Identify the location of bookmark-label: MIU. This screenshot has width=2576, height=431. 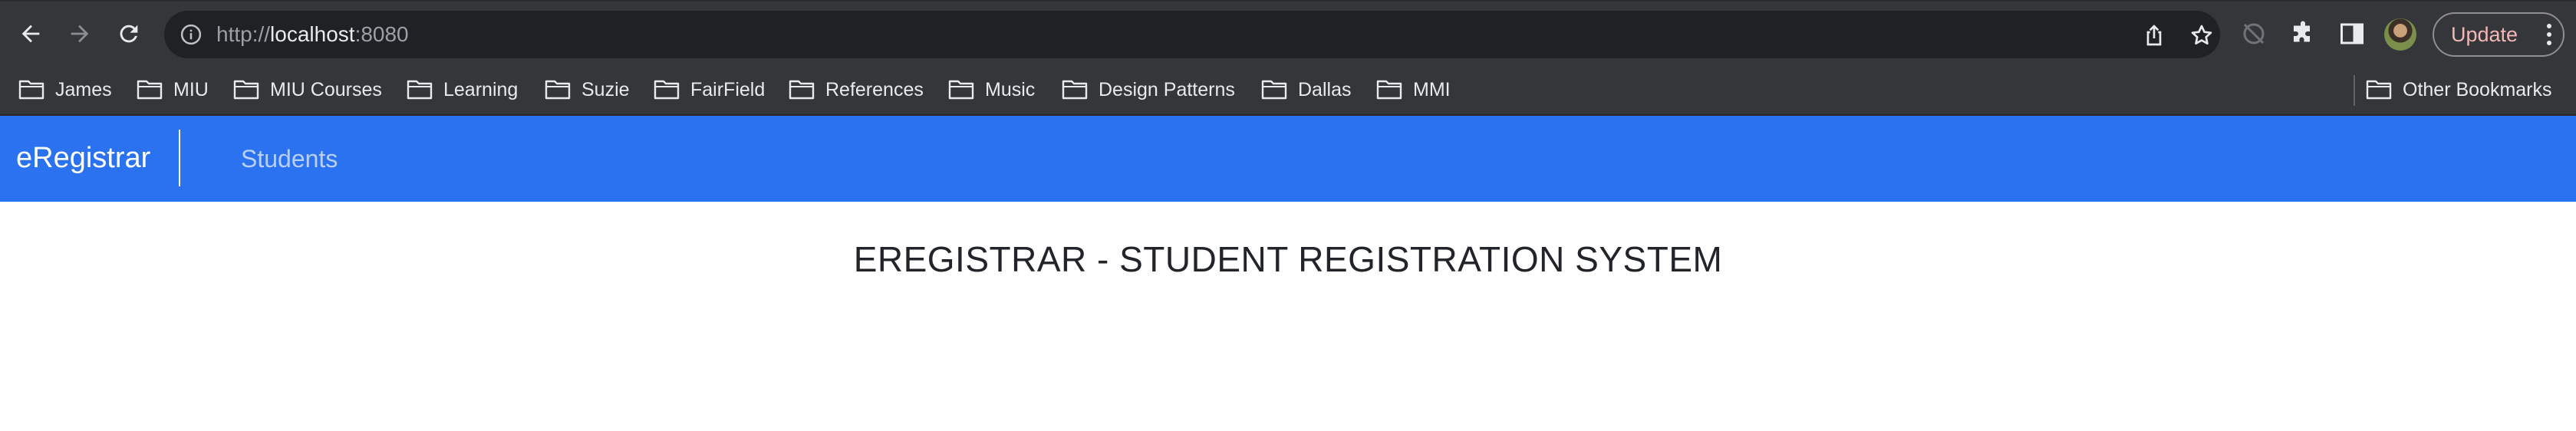
(191, 89).